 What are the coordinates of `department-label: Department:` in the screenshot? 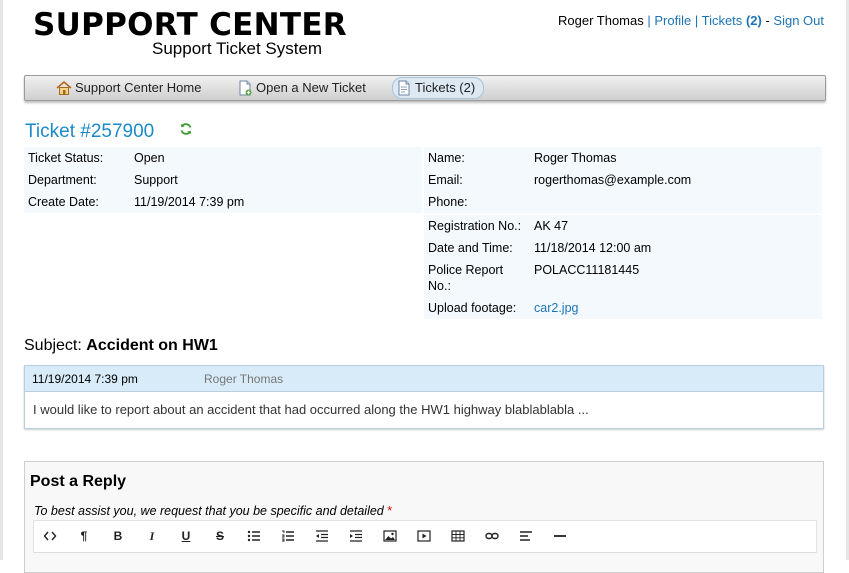 It's located at (62, 180).